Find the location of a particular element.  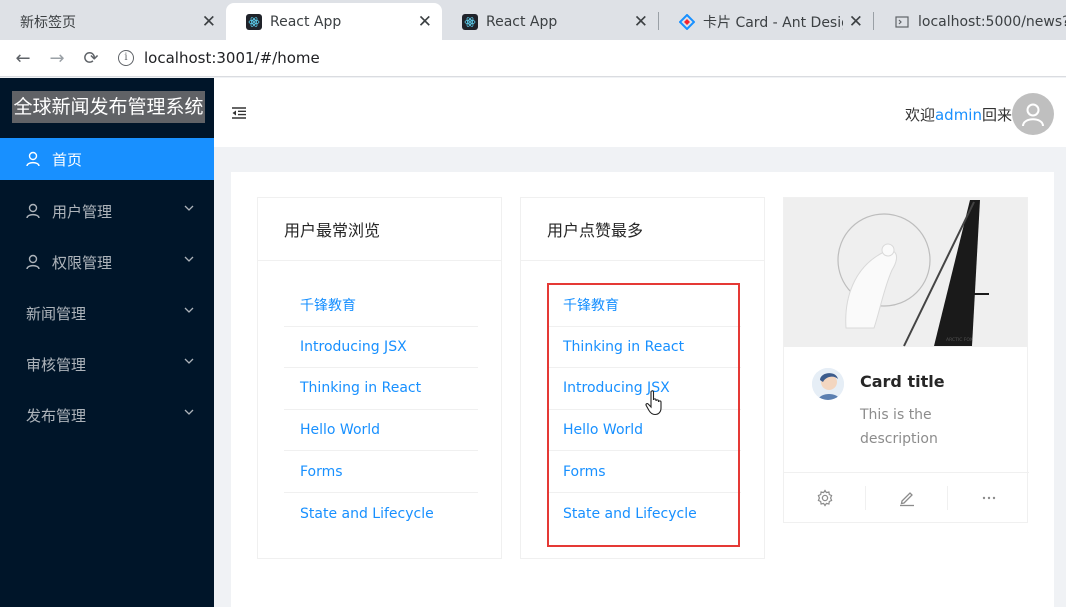

url-text: localhost:3001/#/home is located at coordinates (232, 58).